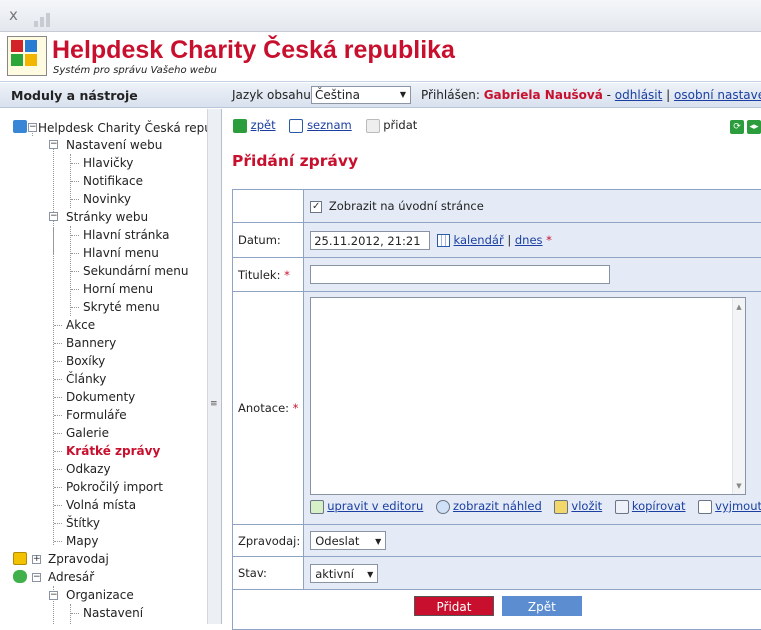 This screenshot has width=761, height=630. What do you see at coordinates (268, 240) in the screenshot?
I see `date-label: Datum:` at bounding box center [268, 240].